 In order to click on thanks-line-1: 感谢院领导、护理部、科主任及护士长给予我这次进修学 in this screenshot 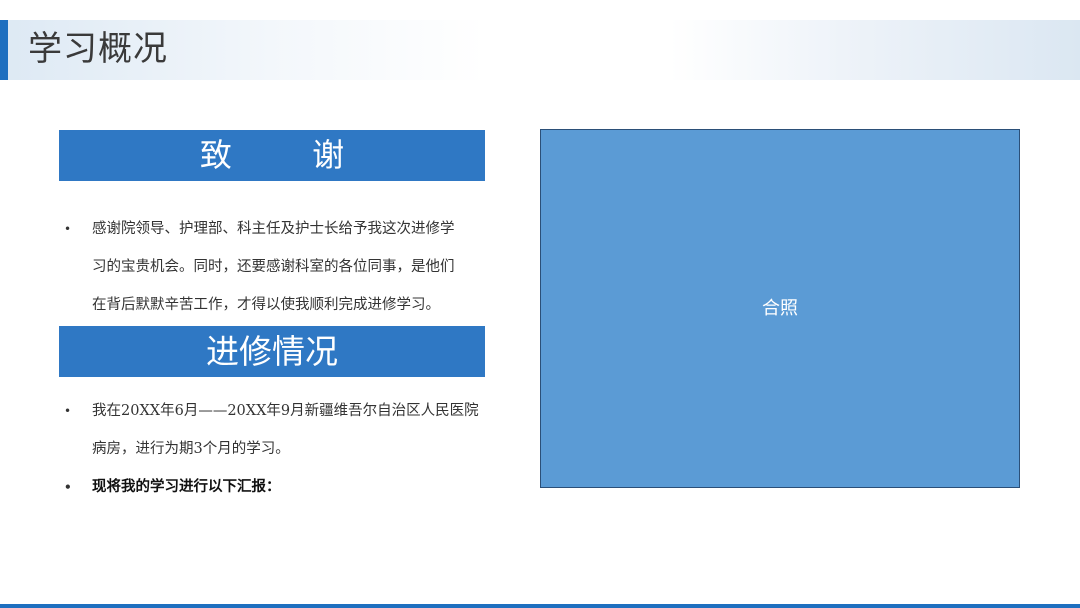, I will do `click(273, 229)`.